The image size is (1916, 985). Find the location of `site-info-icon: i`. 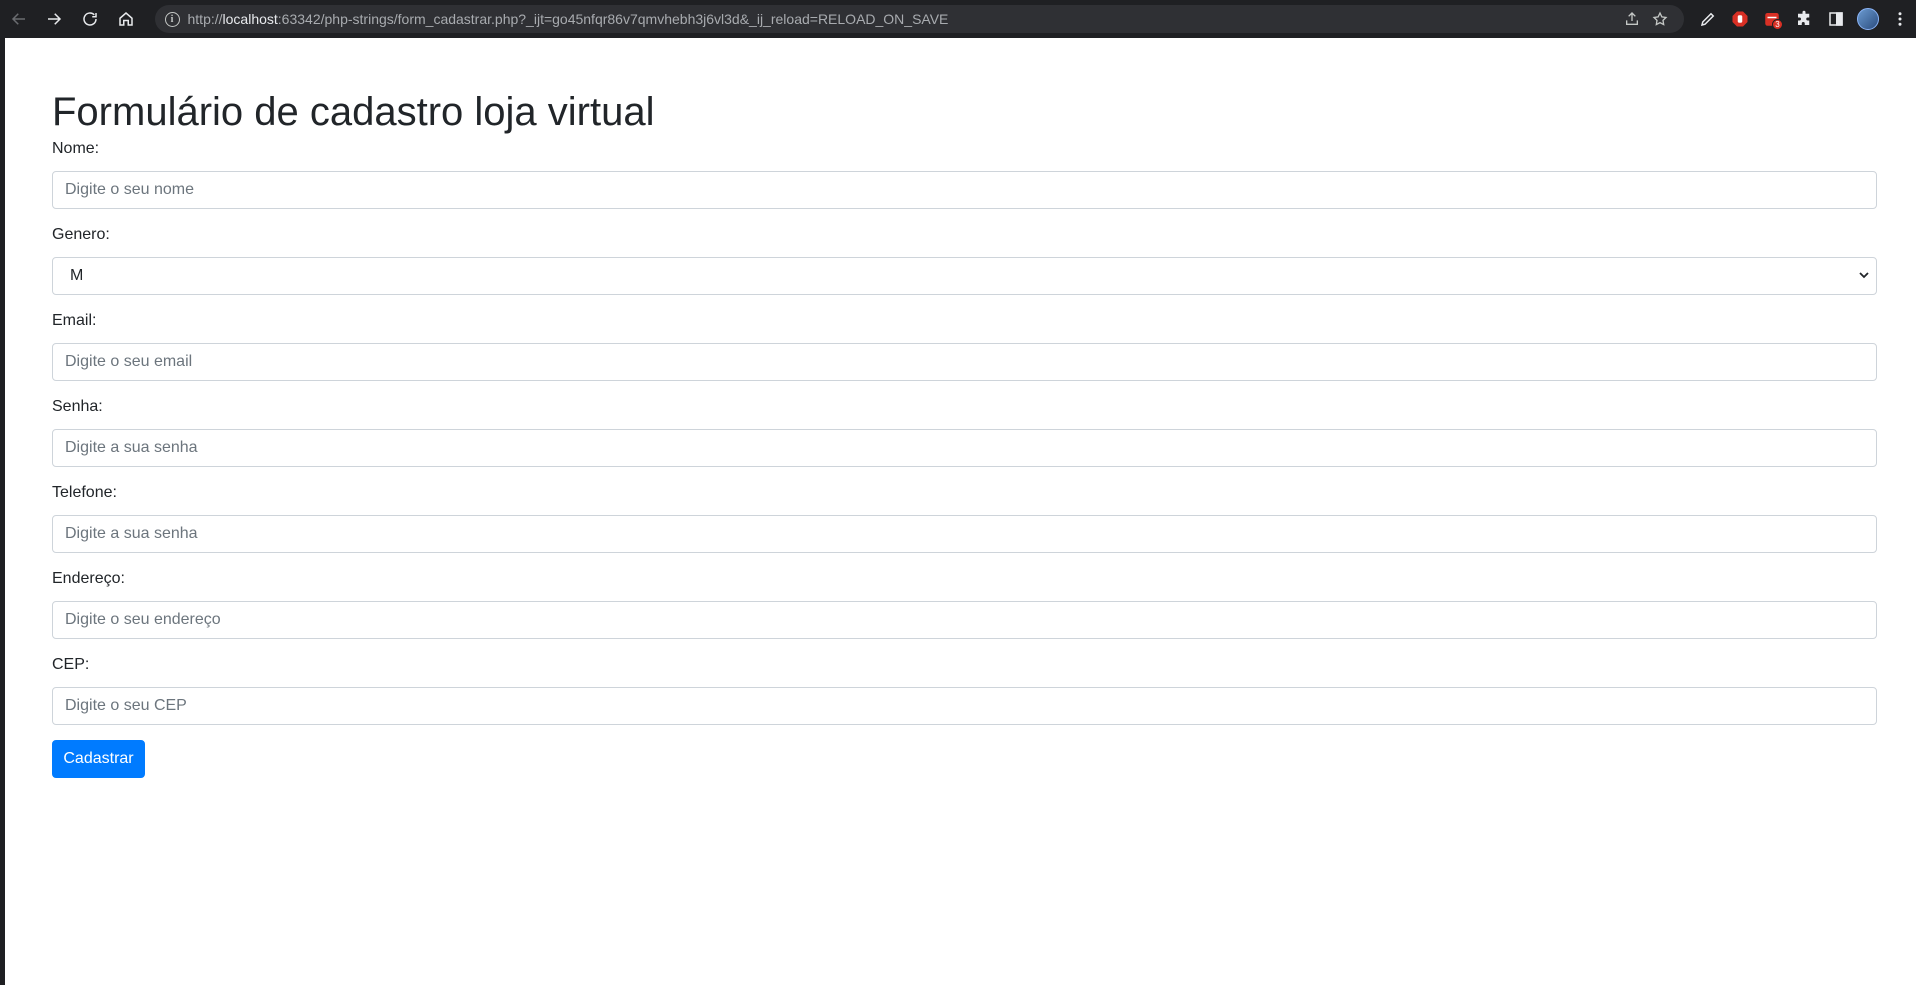

site-info-icon: i is located at coordinates (172, 19).